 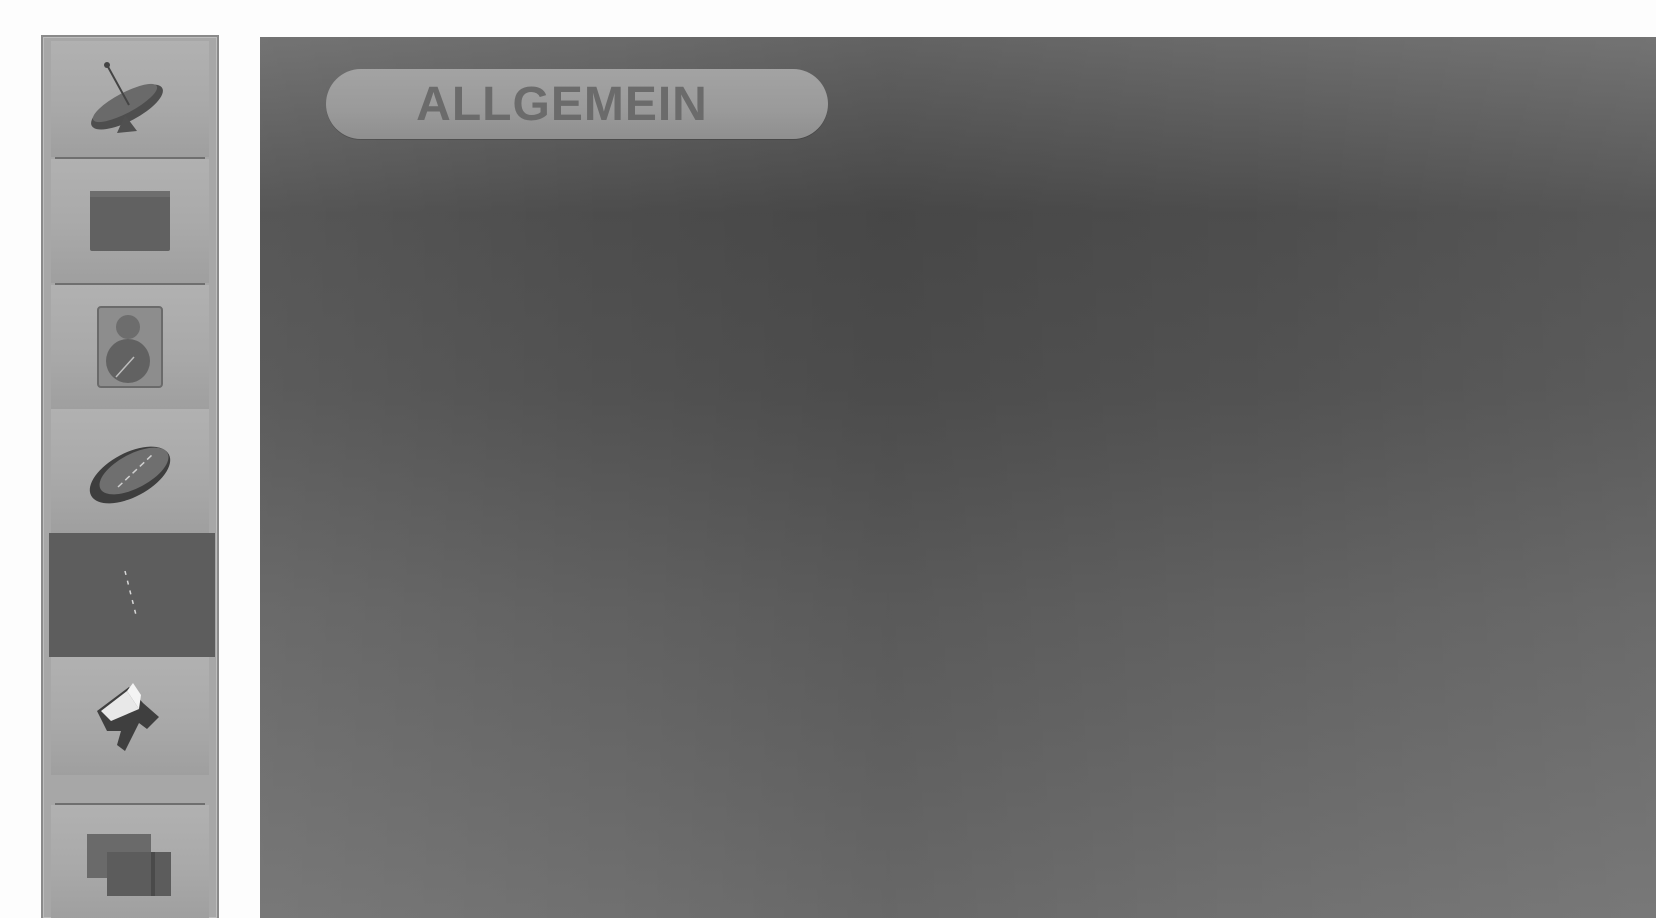 I want to click on menu-title-pill: ALLGEMEIN, so click(x=577, y=104).